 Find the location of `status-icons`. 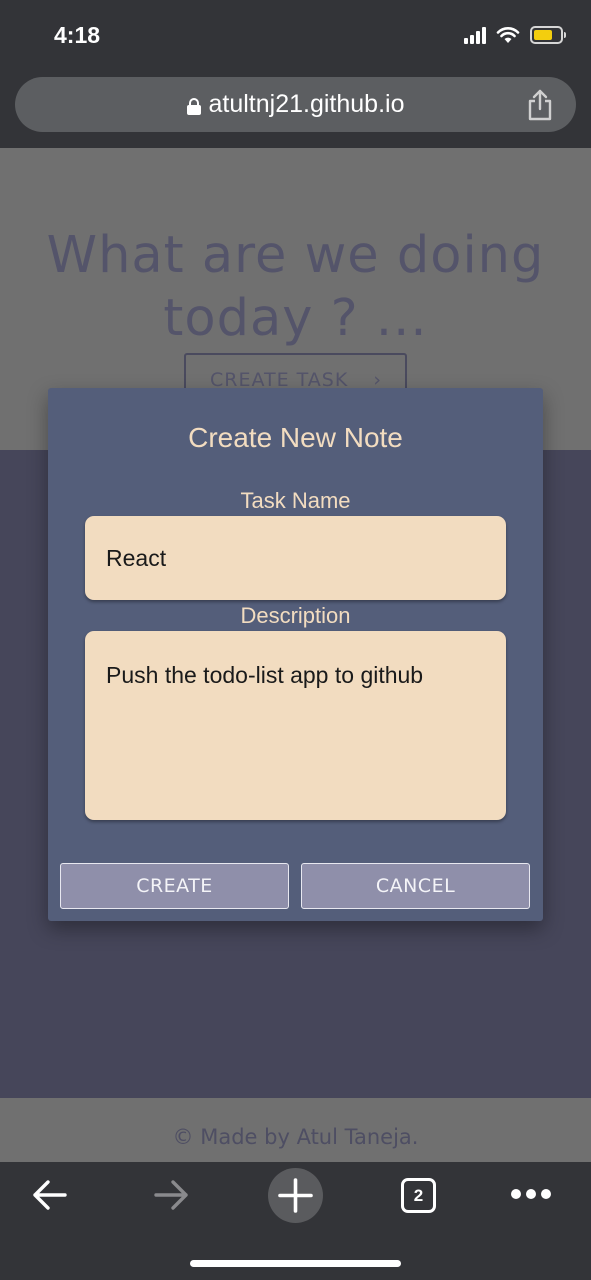

status-icons is located at coordinates (515, 35).